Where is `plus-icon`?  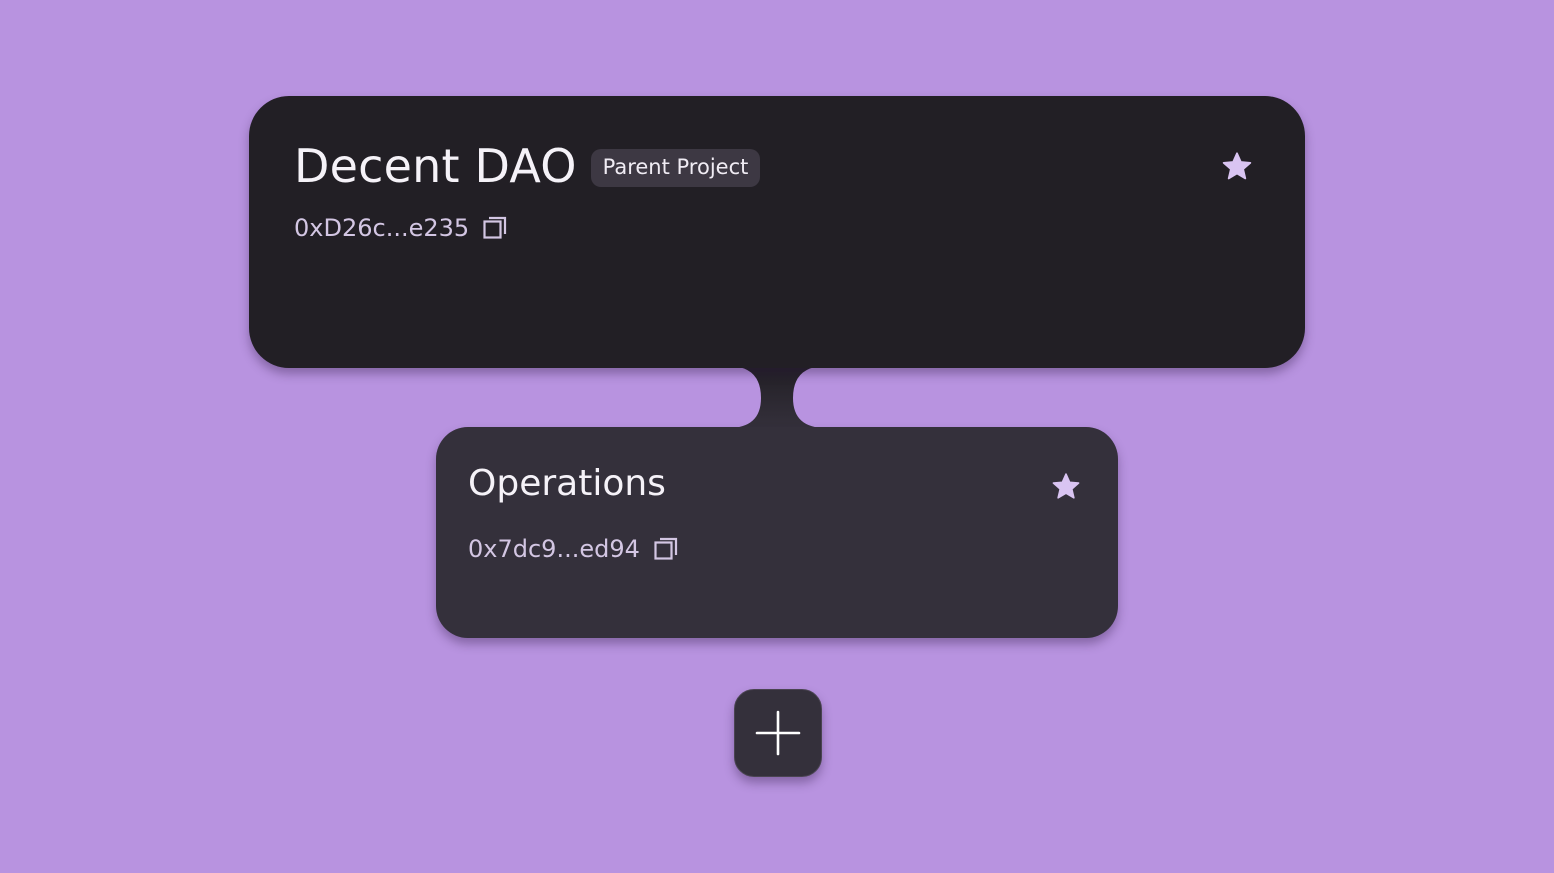
plus-icon is located at coordinates (778, 733).